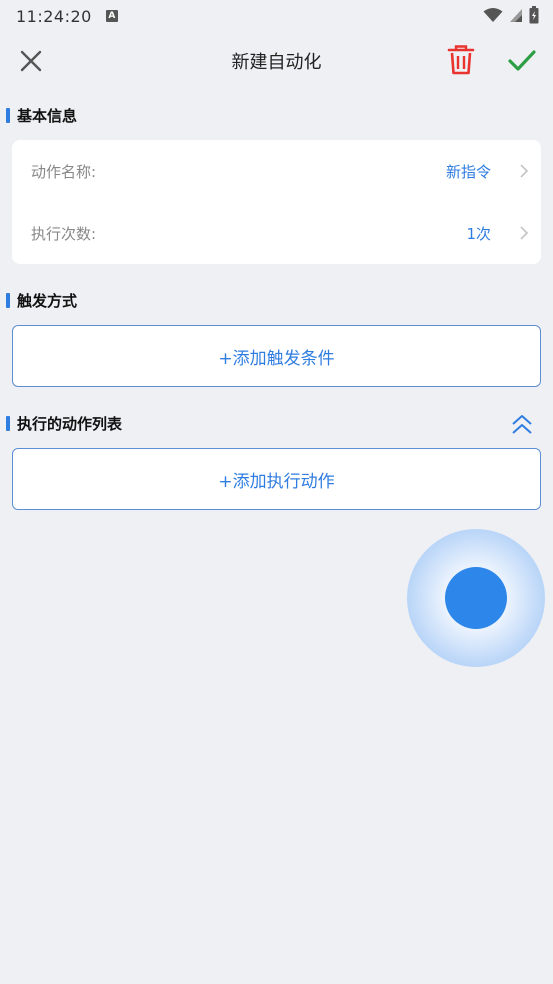  I want to click on collapse-button, so click(522, 424).